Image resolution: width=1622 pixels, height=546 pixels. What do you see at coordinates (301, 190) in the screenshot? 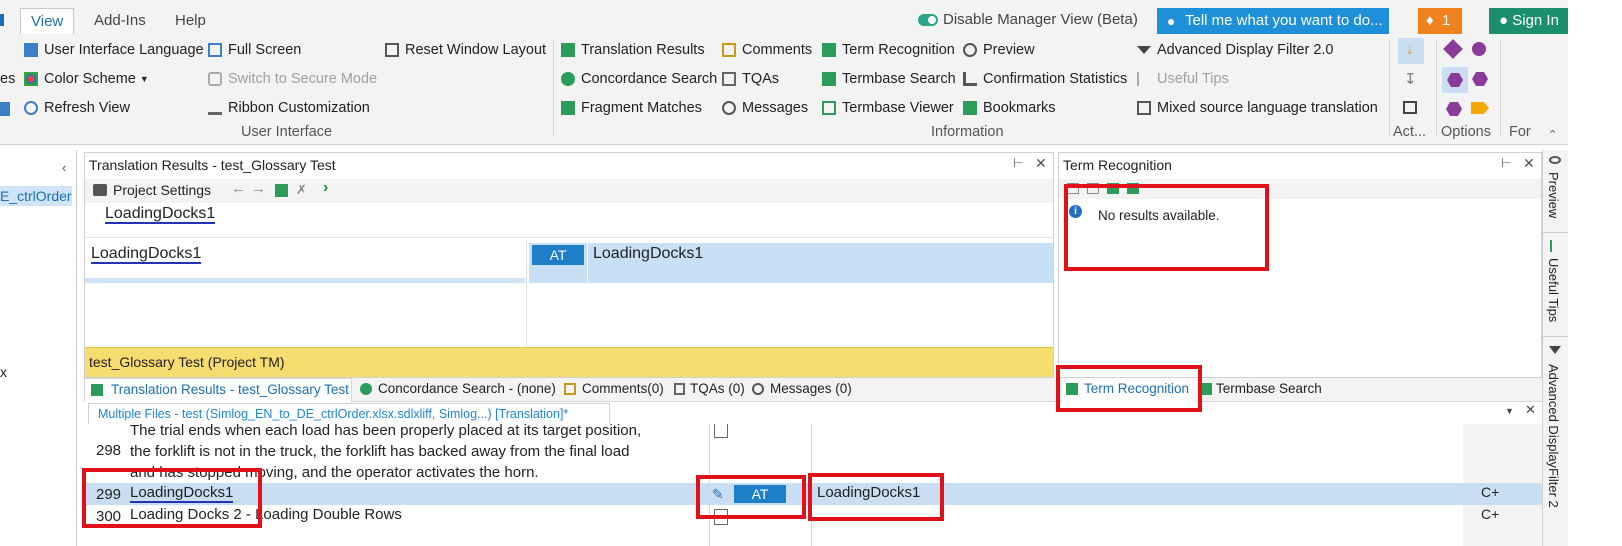
I see `tools-icon: ✗` at bounding box center [301, 190].